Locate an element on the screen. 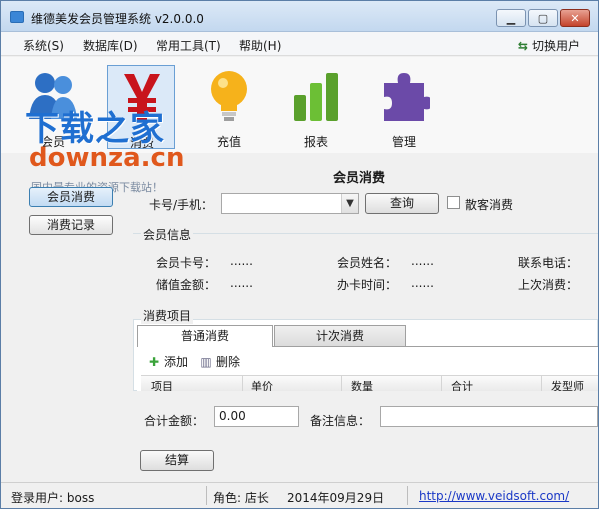 The width and height of the screenshot is (599, 509). card-date-label: 办卡时间： is located at coordinates (367, 285).